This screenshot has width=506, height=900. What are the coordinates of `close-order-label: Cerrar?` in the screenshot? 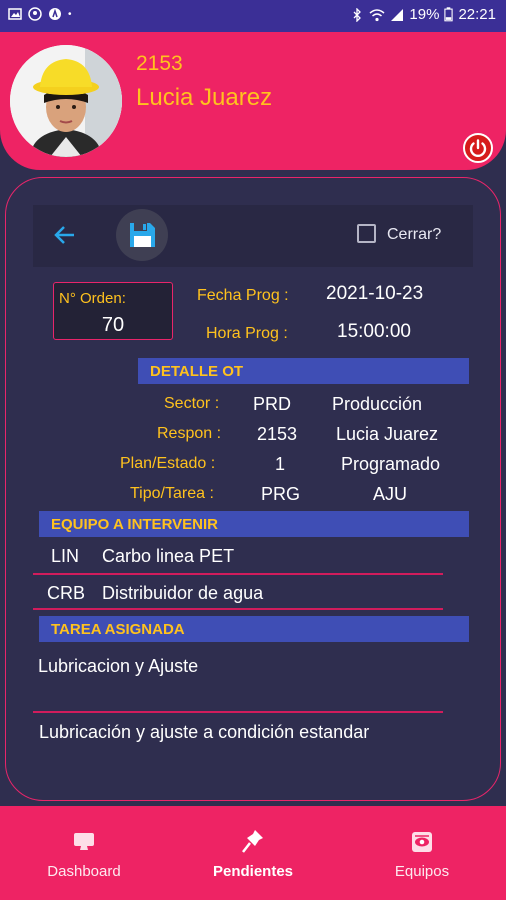 It's located at (414, 235).